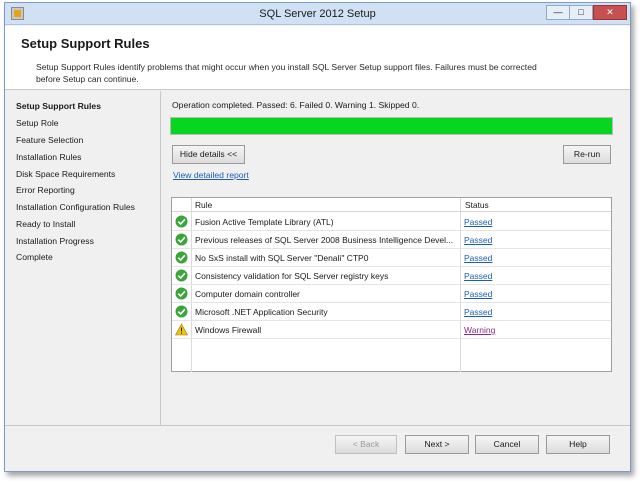 This screenshot has height=483, width=640. Describe the element at coordinates (211, 175) in the screenshot. I see `view-detailed-report-link: View detailed report` at that location.